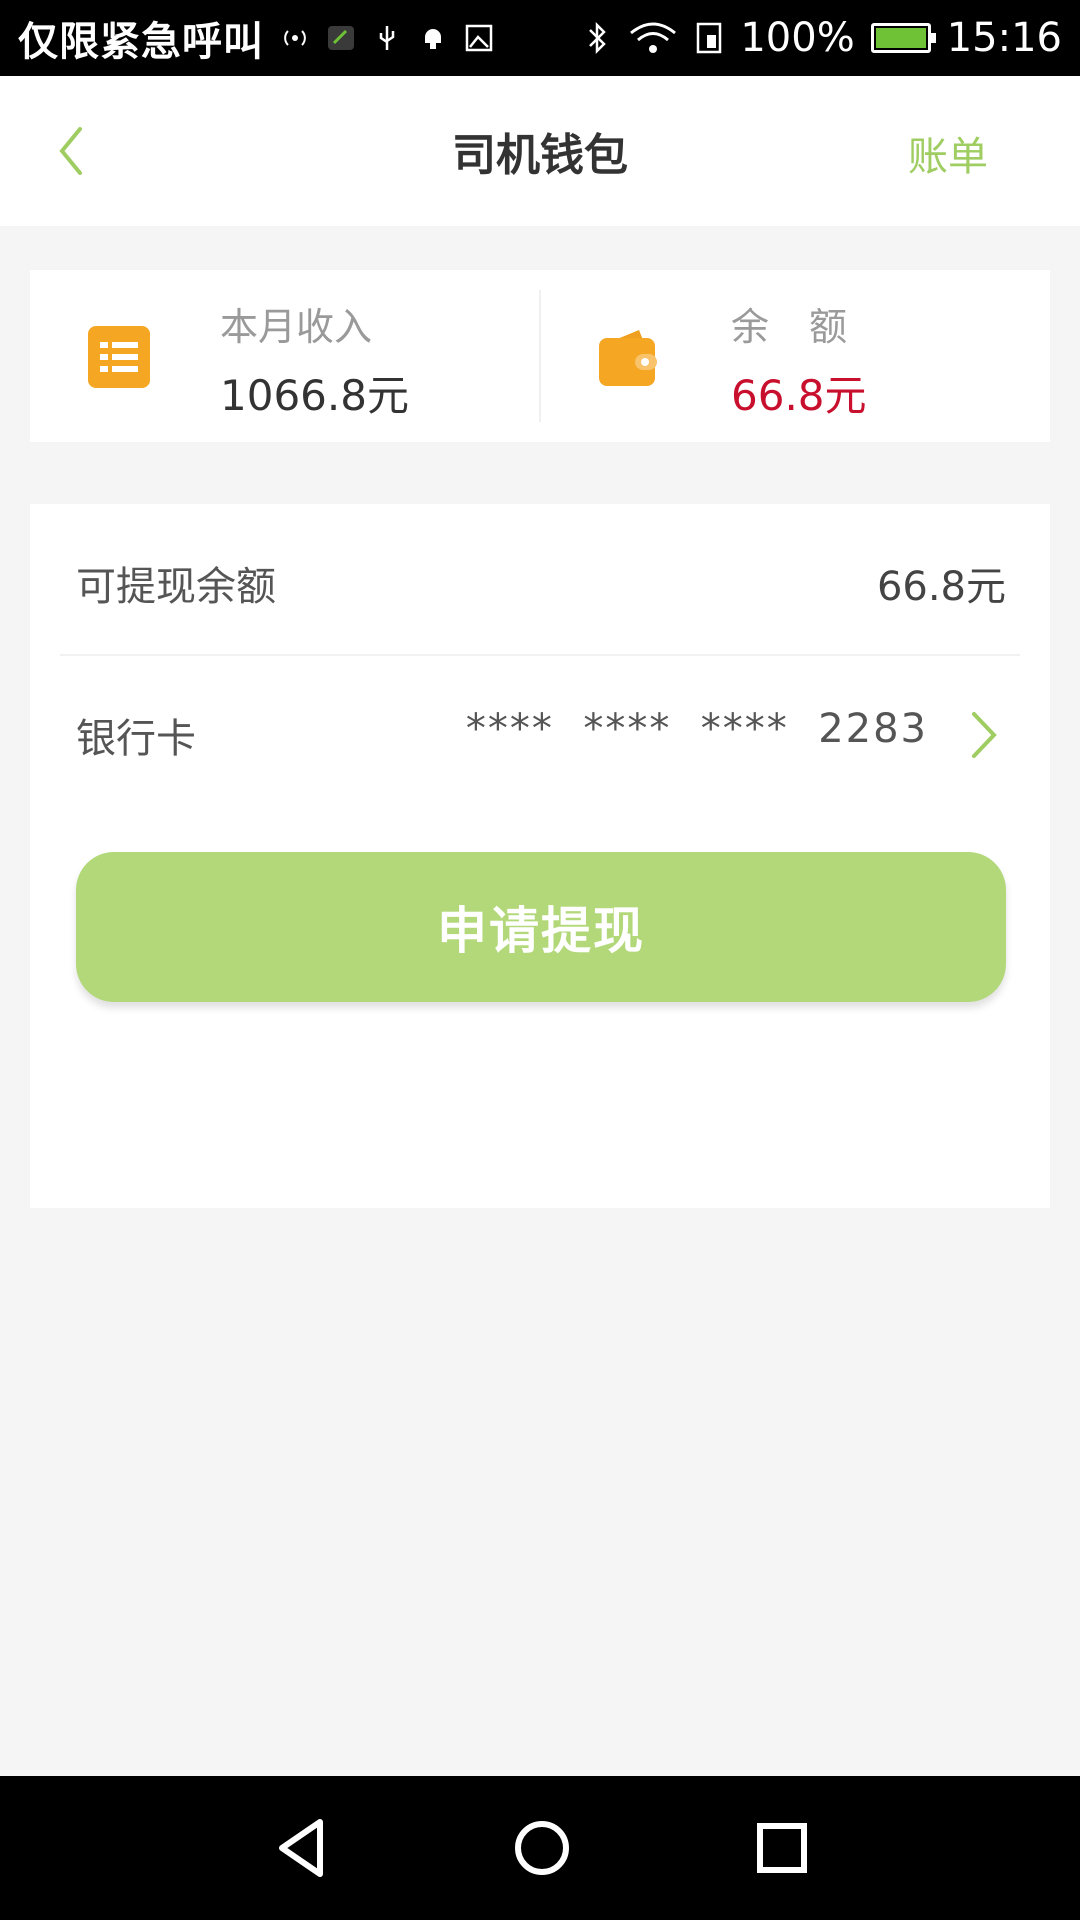 Image resolution: width=1080 pixels, height=1920 pixels. What do you see at coordinates (597, 38) in the screenshot?
I see `bluetooth-icon` at bounding box center [597, 38].